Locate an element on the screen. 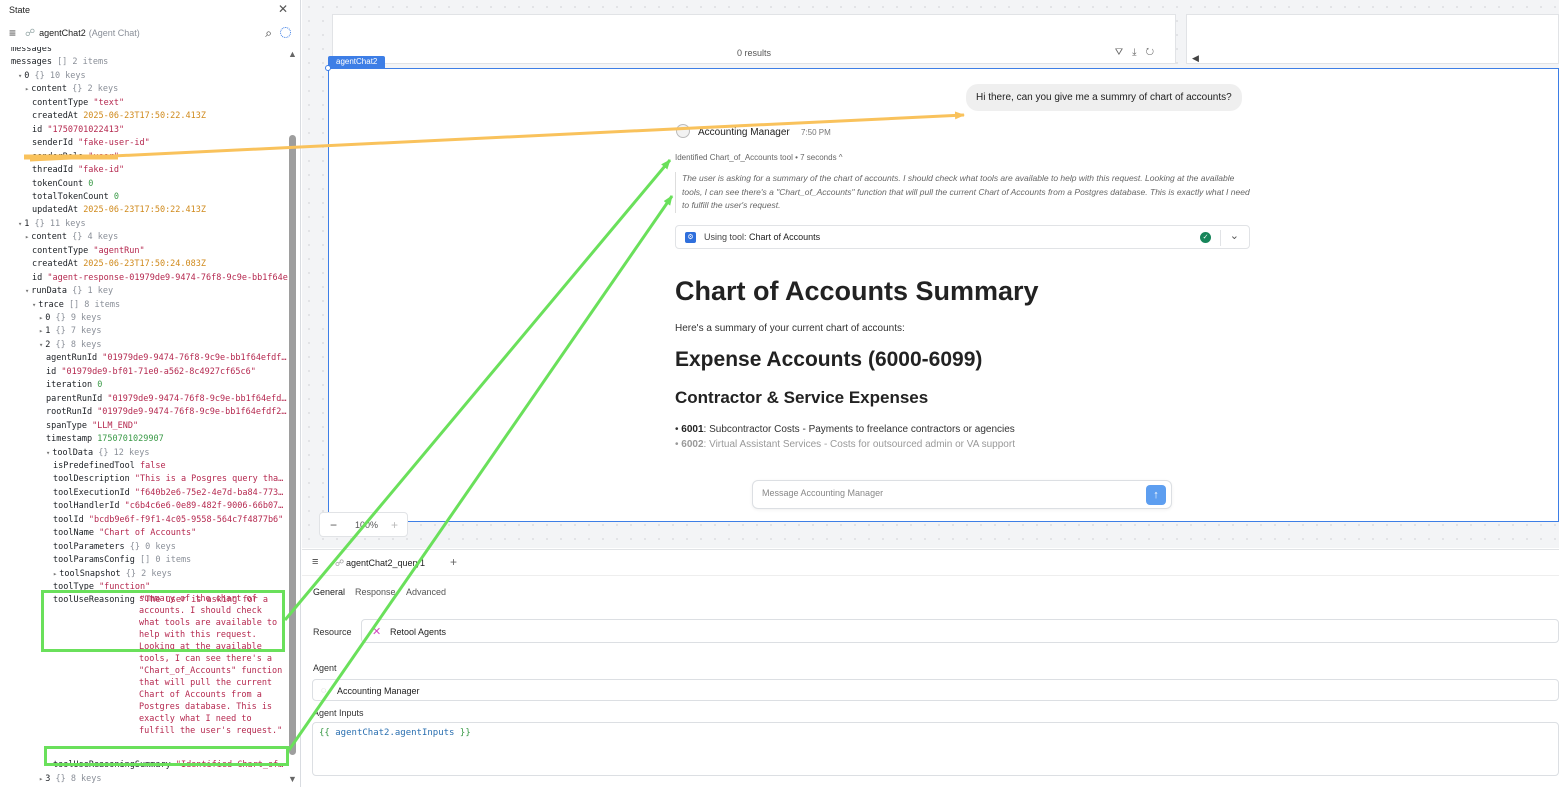  tree-value: "fake-user-id" is located at coordinates (114, 143).